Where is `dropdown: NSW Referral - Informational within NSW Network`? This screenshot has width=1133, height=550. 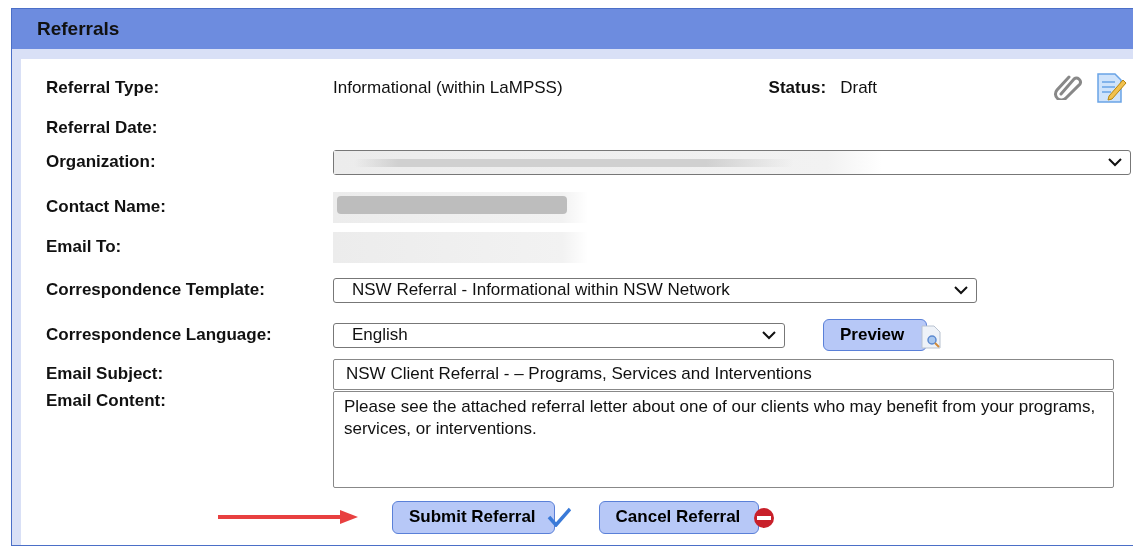
dropdown: NSW Referral - Informational within NSW Network is located at coordinates (655, 290).